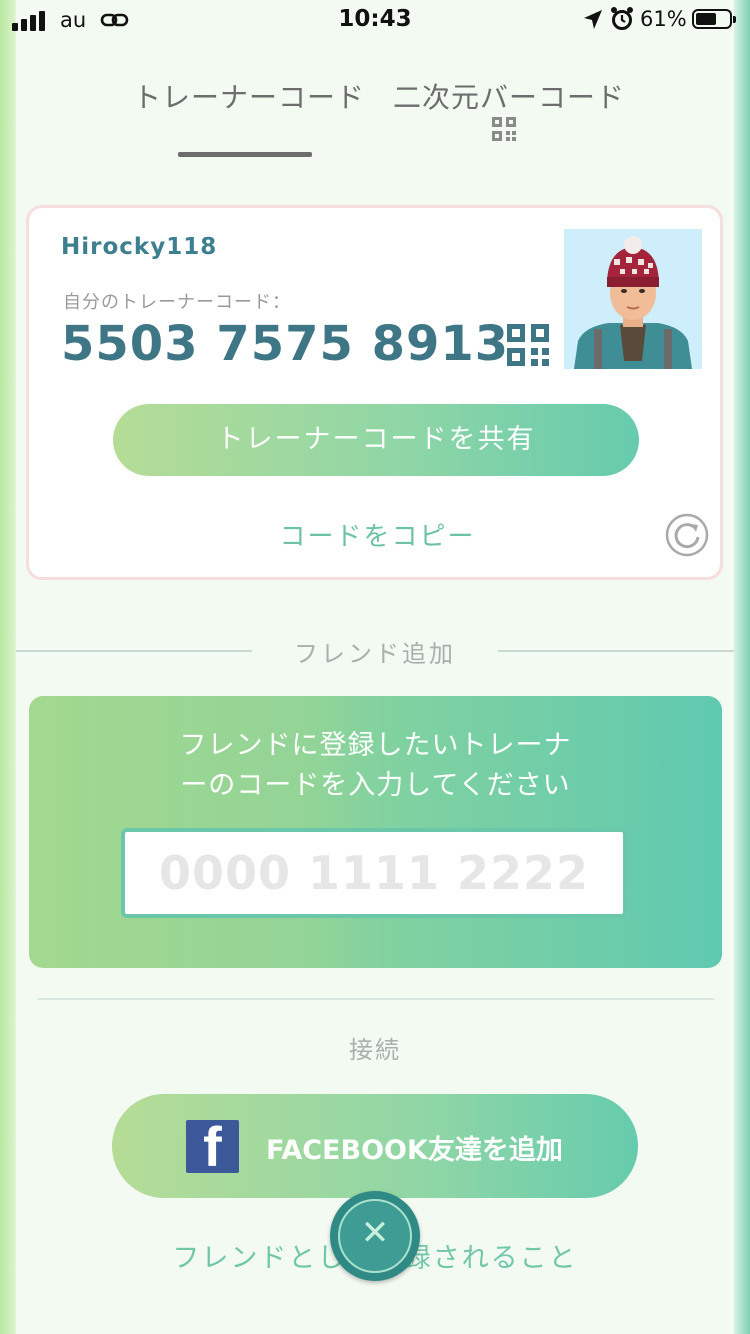 The image size is (750, 1334). Describe the element at coordinates (375, 19) in the screenshot. I see `clock-time: 10:43` at that location.